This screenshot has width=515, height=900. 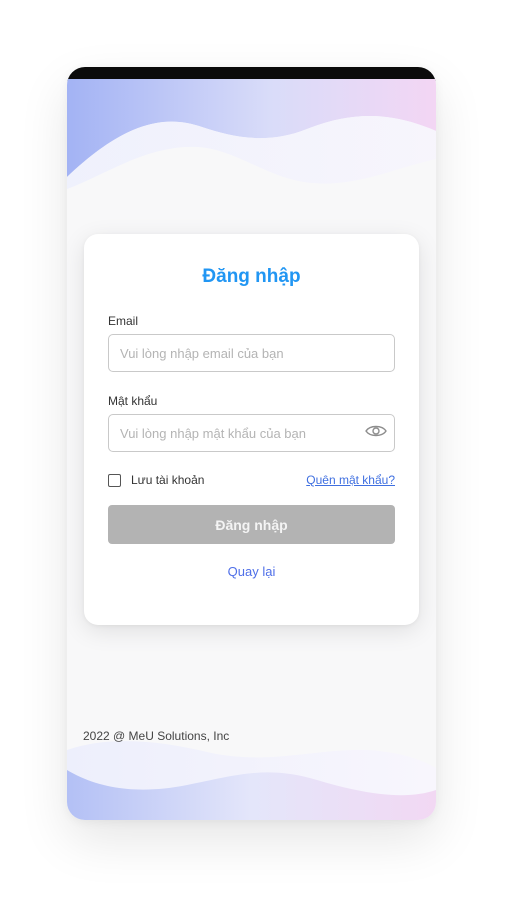 What do you see at coordinates (251, 571) in the screenshot?
I see `back-link: Quay lại` at bounding box center [251, 571].